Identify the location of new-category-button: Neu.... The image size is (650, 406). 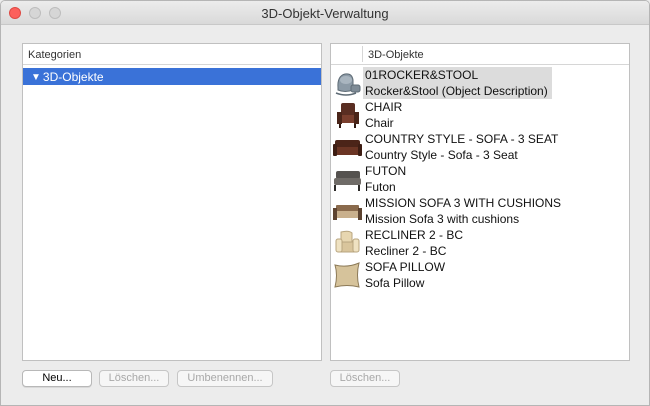
(57, 378).